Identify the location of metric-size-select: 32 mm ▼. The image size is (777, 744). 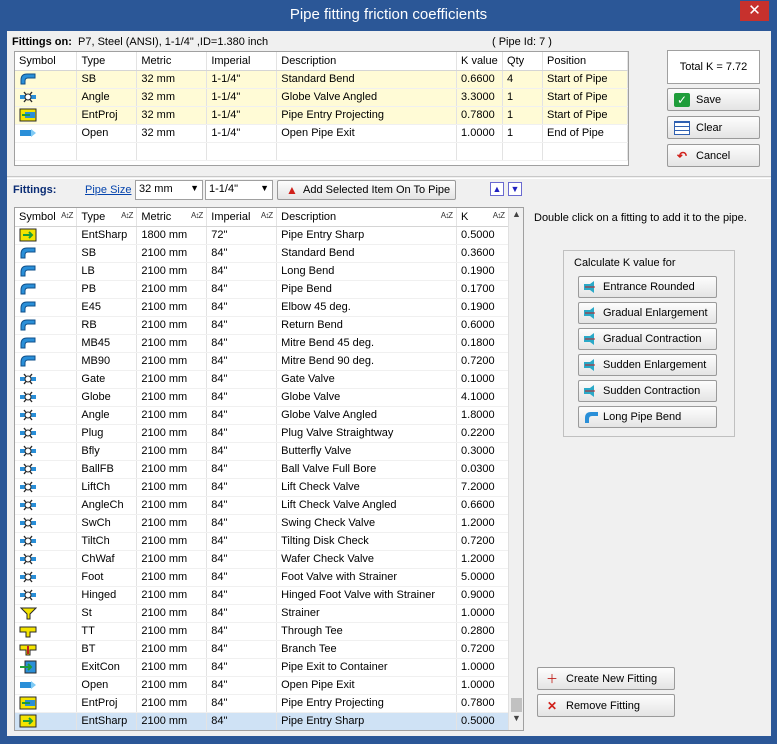
(169, 190).